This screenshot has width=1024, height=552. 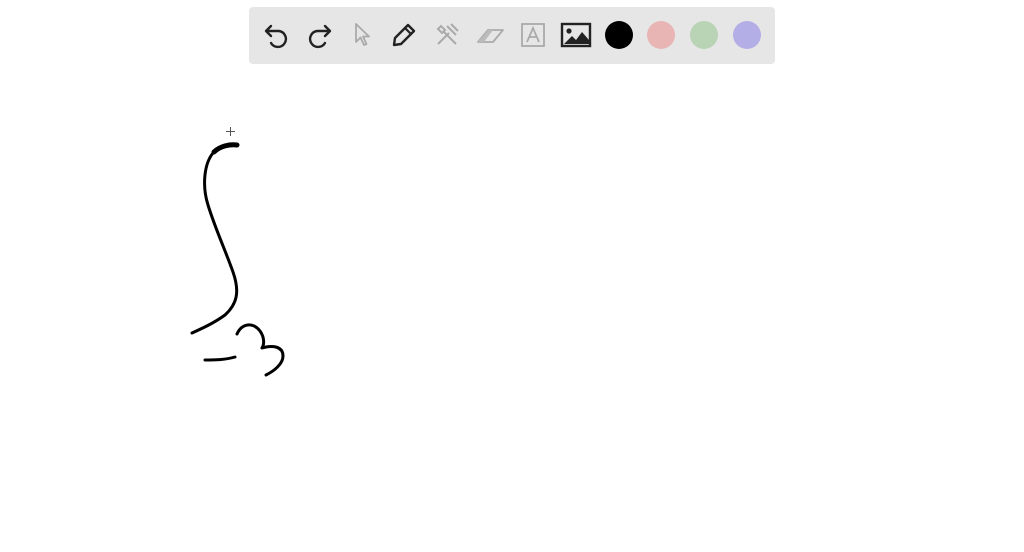 I want to click on crosshair-cursor-icon, so click(x=230, y=131).